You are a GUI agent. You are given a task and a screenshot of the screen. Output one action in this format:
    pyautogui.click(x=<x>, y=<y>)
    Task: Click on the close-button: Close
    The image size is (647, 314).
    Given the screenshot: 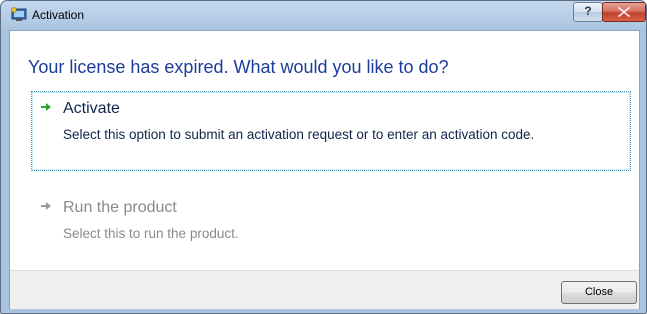 What is the action you would take?
    pyautogui.click(x=599, y=292)
    